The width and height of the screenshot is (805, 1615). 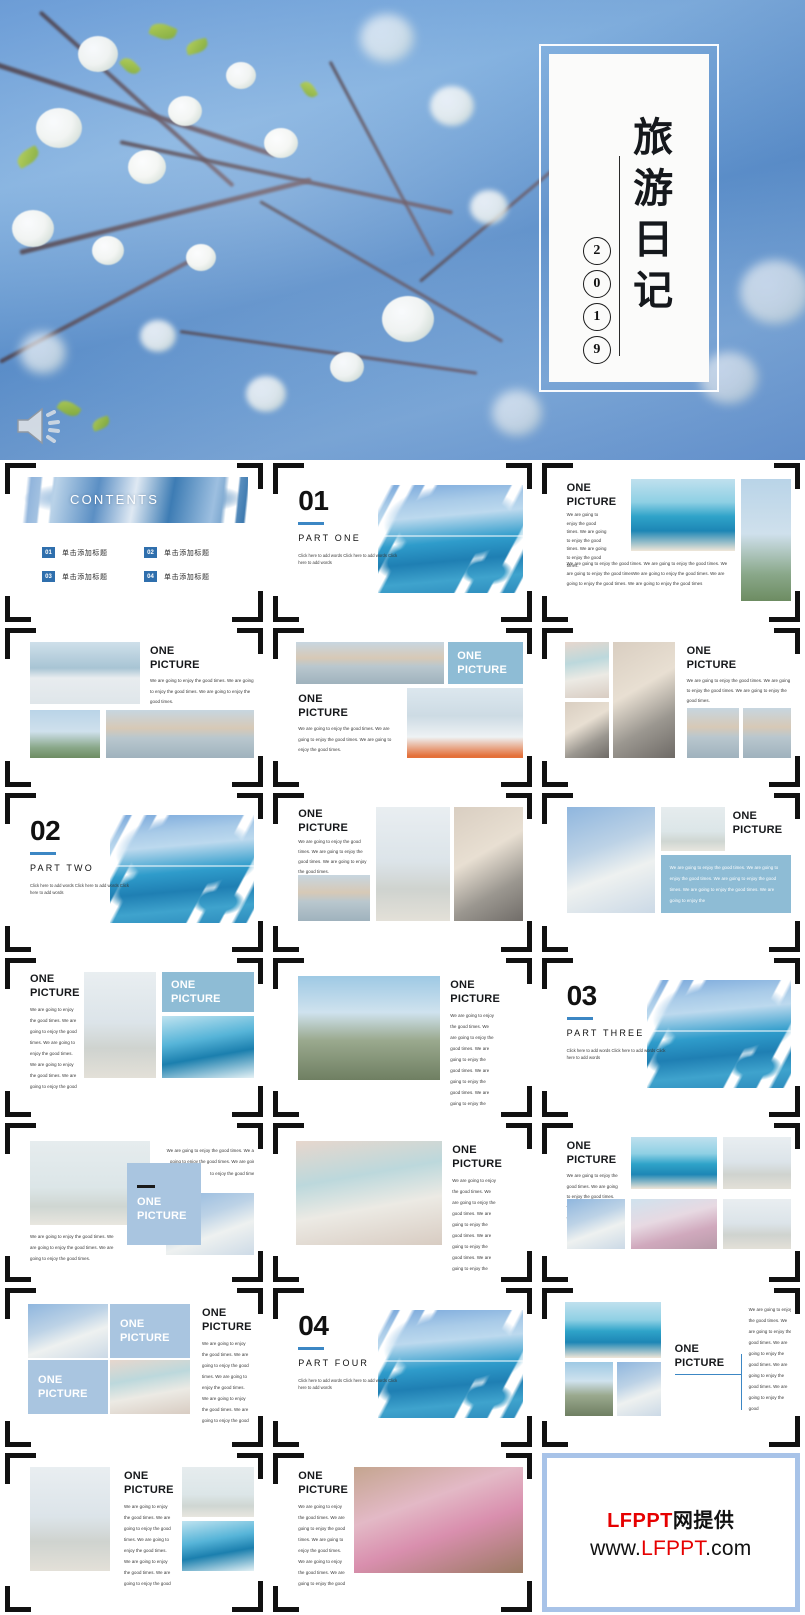 What do you see at coordinates (438, 1520) in the screenshot?
I see `photo-peonies` at bounding box center [438, 1520].